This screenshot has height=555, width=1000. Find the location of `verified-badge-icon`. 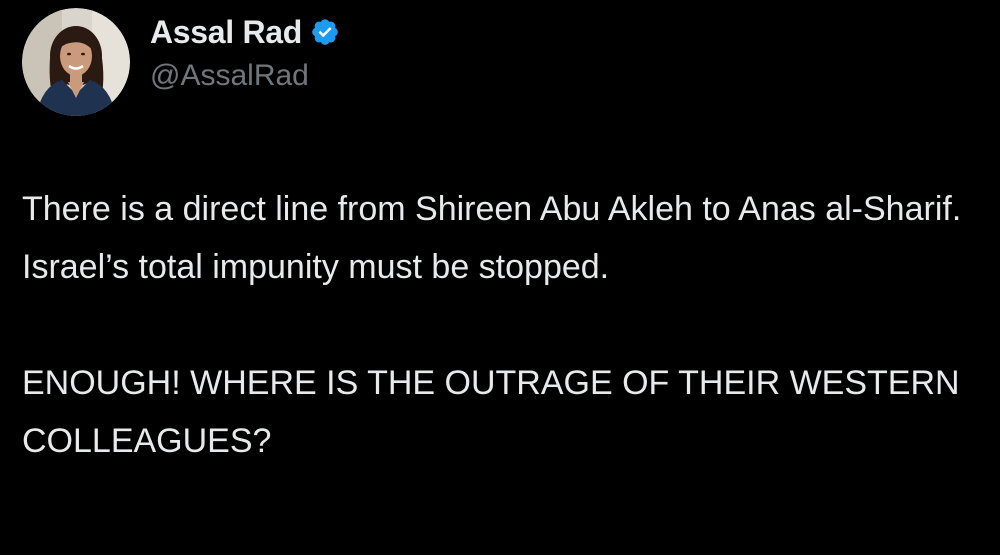

verified-badge-icon is located at coordinates (325, 32).